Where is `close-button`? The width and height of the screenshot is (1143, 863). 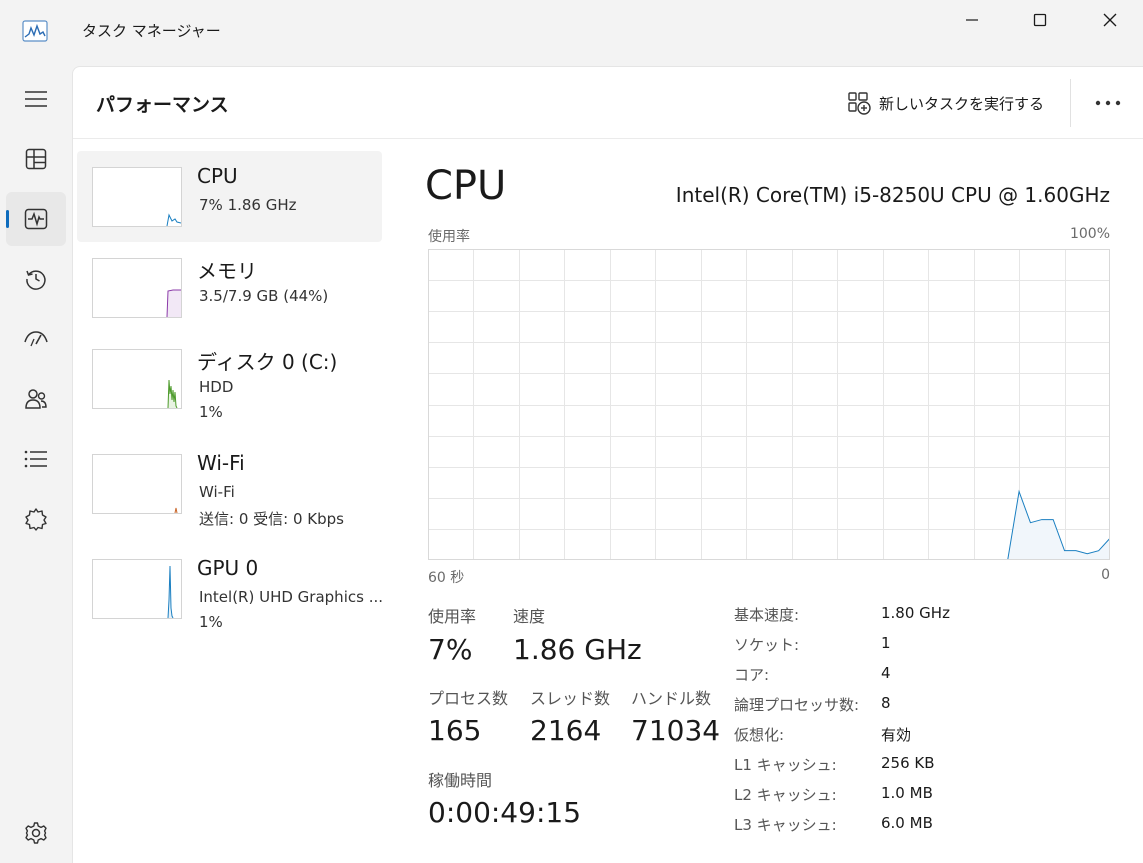
close-button is located at coordinates (1109, 20).